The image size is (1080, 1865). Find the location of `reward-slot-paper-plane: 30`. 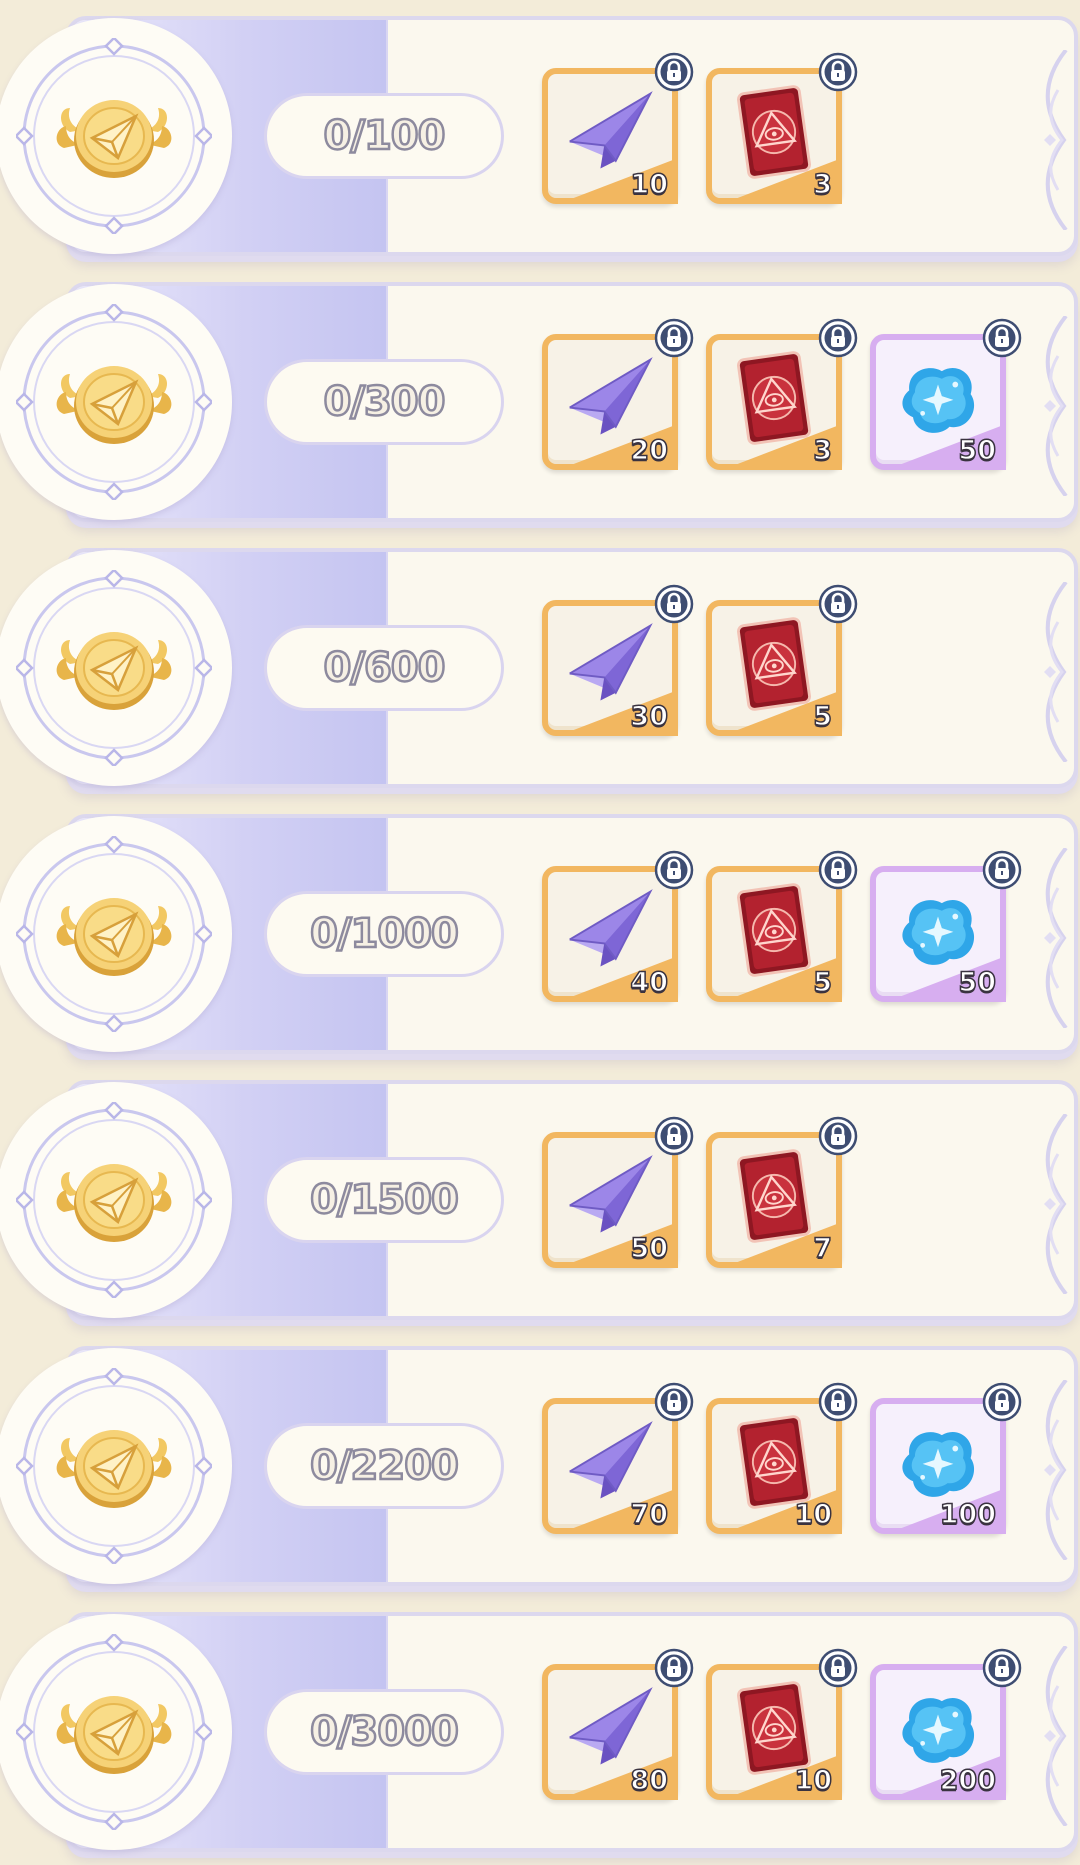

reward-slot-paper-plane: 30 is located at coordinates (618, 660).